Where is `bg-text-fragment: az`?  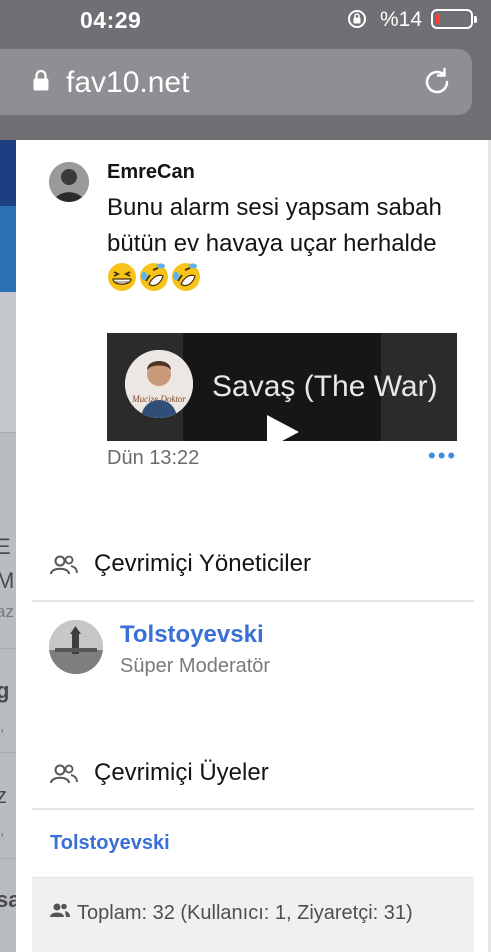 bg-text-fragment: az is located at coordinates (7, 611).